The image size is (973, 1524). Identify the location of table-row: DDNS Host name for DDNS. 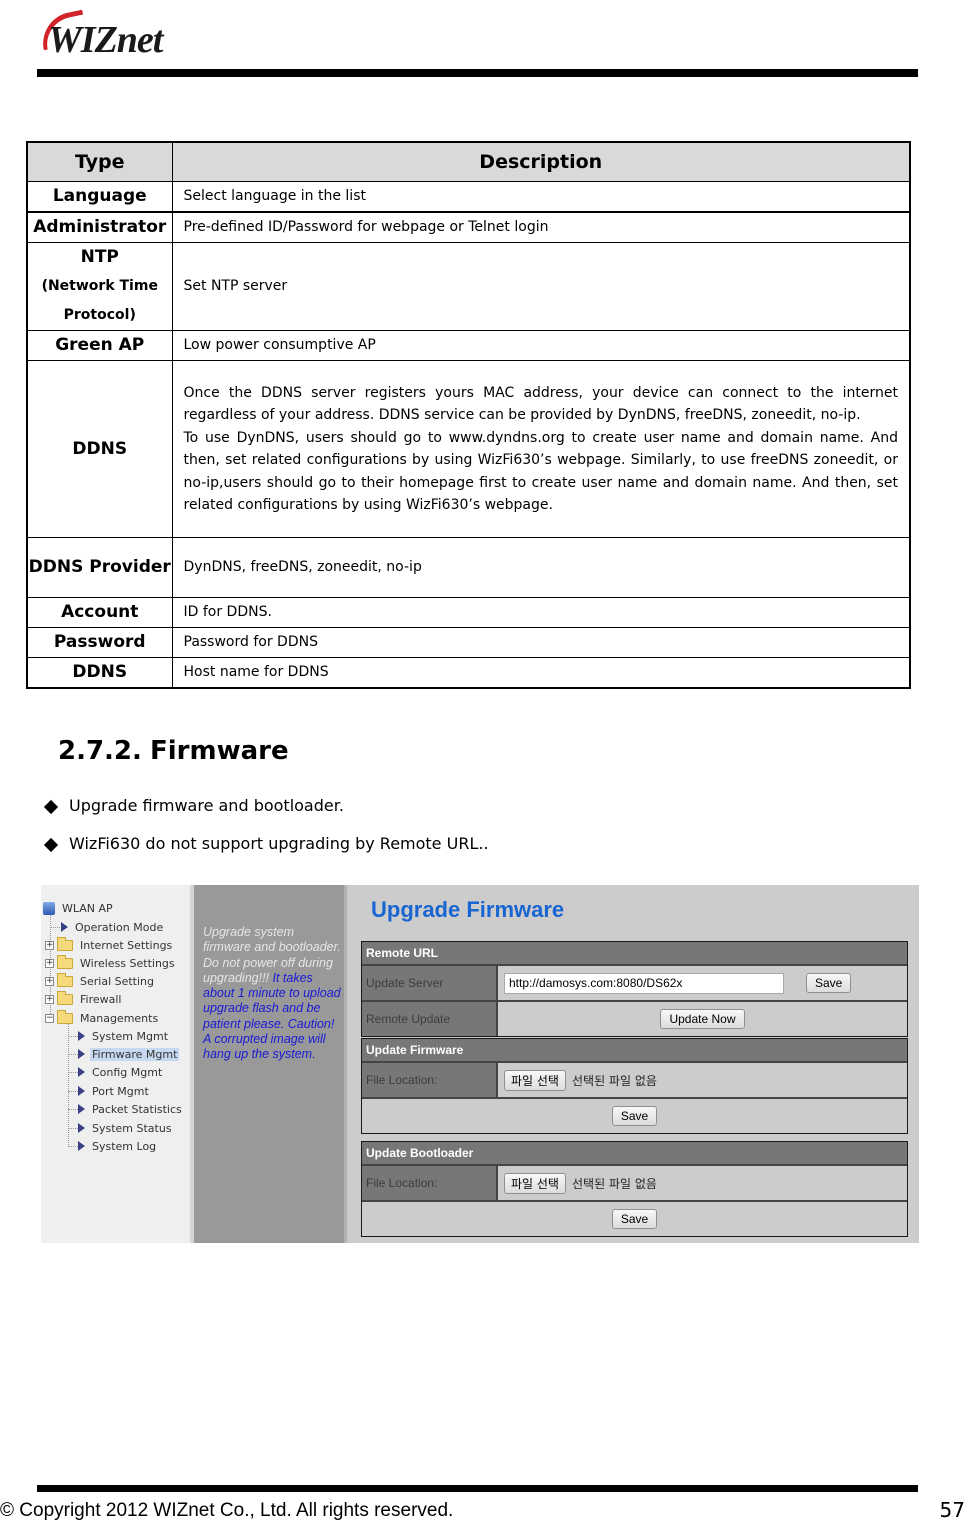
(468, 673).